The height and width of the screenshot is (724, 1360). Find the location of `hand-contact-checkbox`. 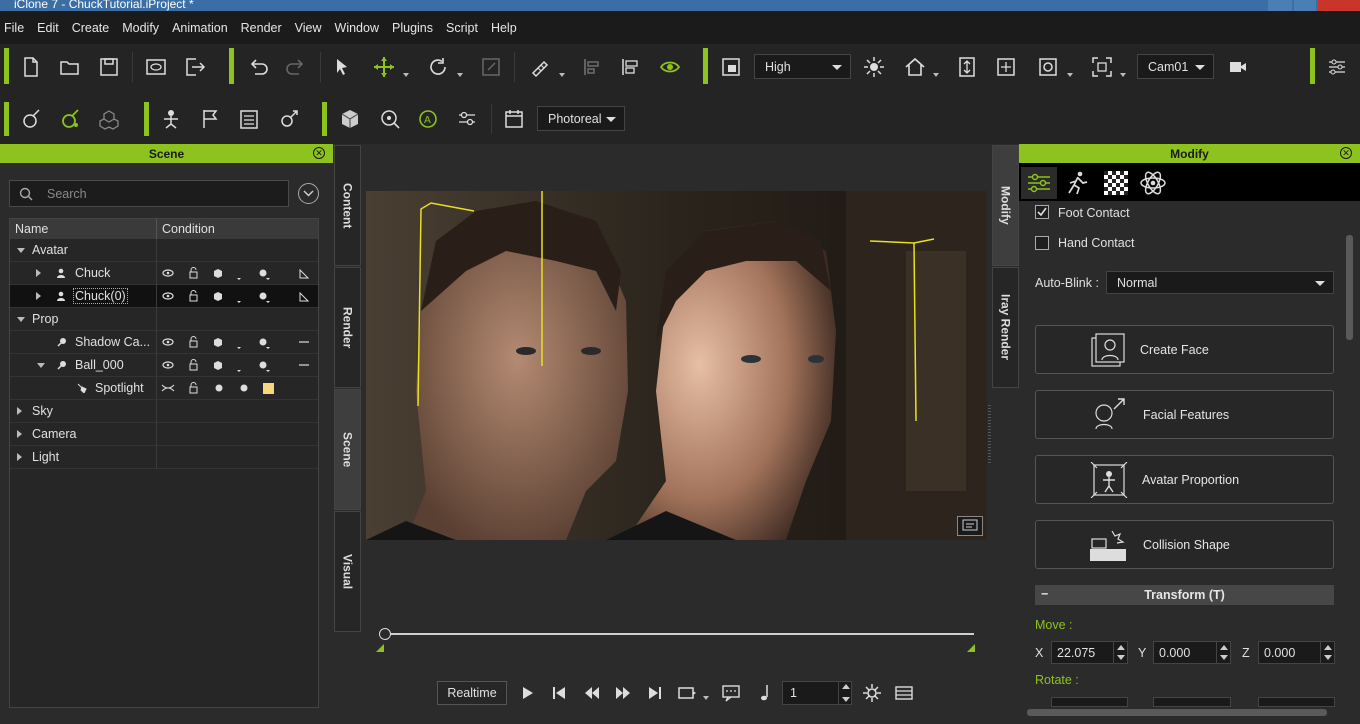

hand-contact-checkbox is located at coordinates (1042, 243).